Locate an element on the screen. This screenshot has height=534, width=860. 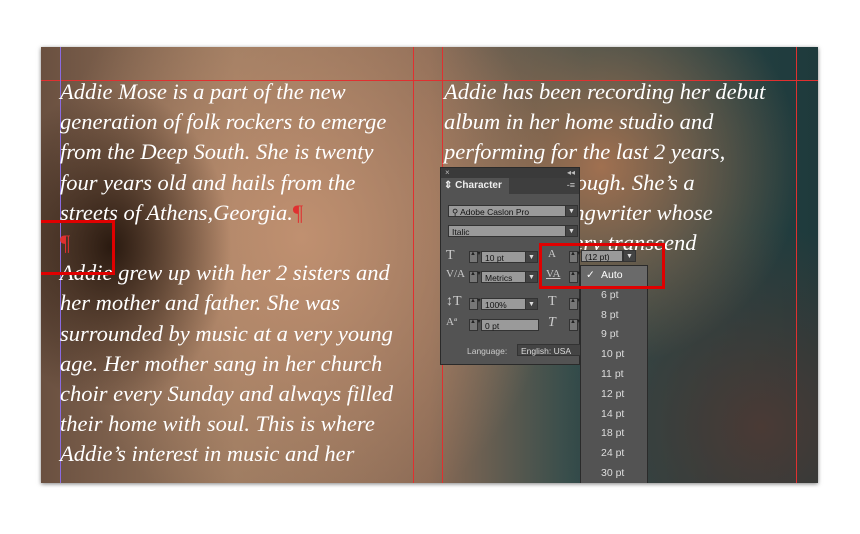
text-line: her mother and father. She was is located at coordinates (200, 303).